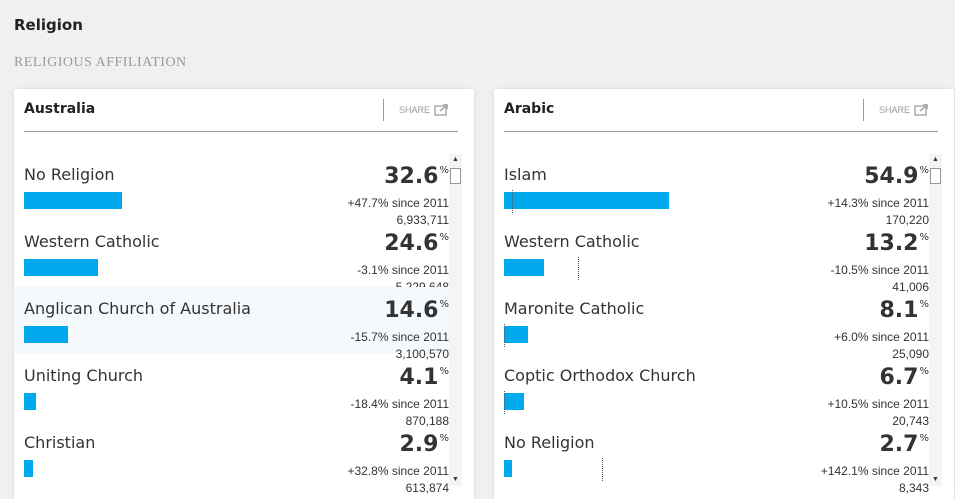 The image size is (955, 499). What do you see at coordinates (416, 176) in the screenshot?
I see `percent-value: 32.6%` at bounding box center [416, 176].